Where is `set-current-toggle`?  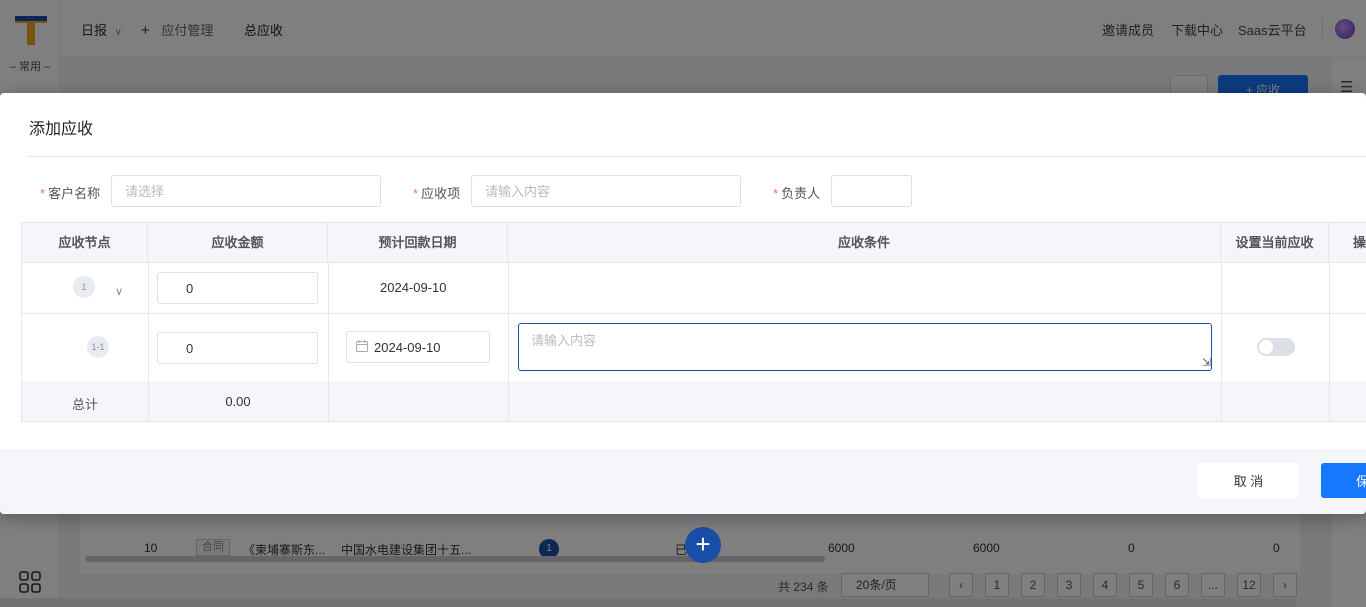 set-current-toggle is located at coordinates (1276, 347).